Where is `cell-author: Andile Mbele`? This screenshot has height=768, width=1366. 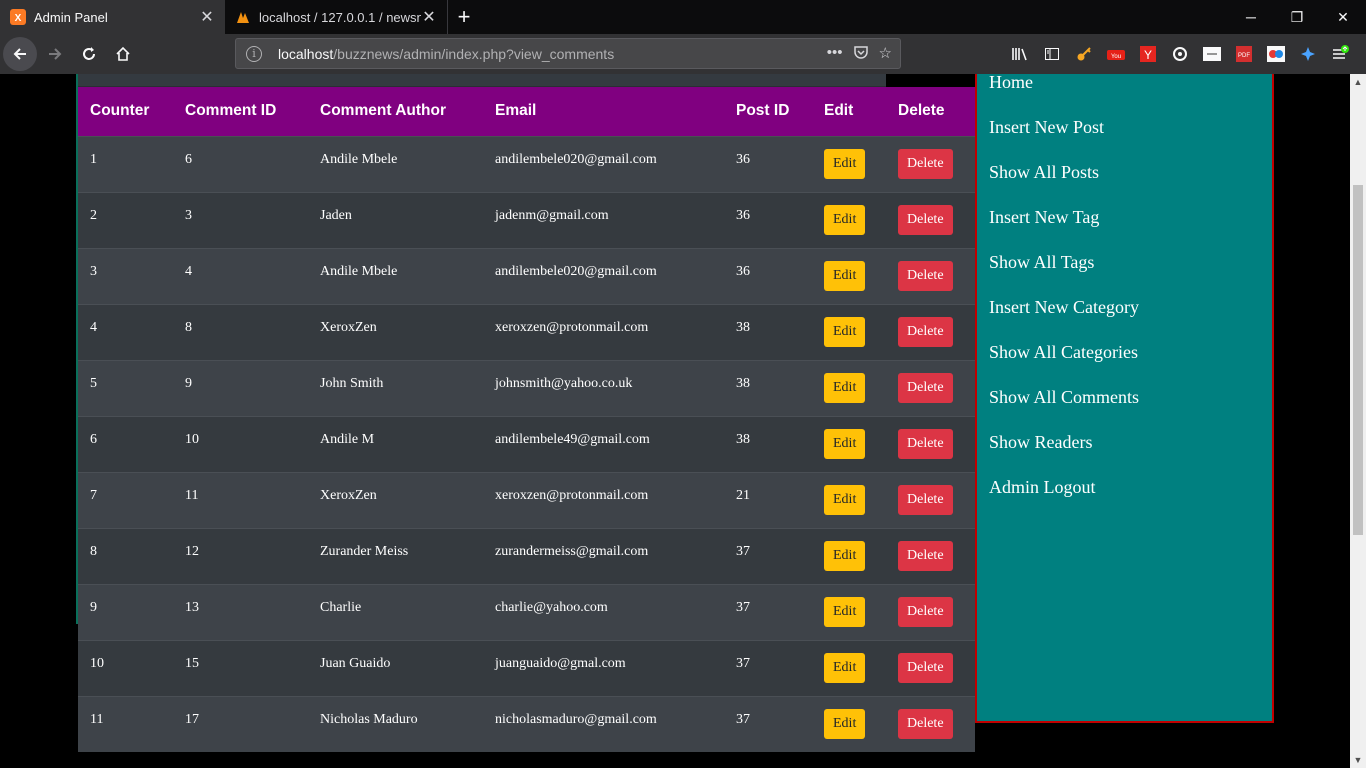 cell-author: Andile Mbele is located at coordinates (359, 159).